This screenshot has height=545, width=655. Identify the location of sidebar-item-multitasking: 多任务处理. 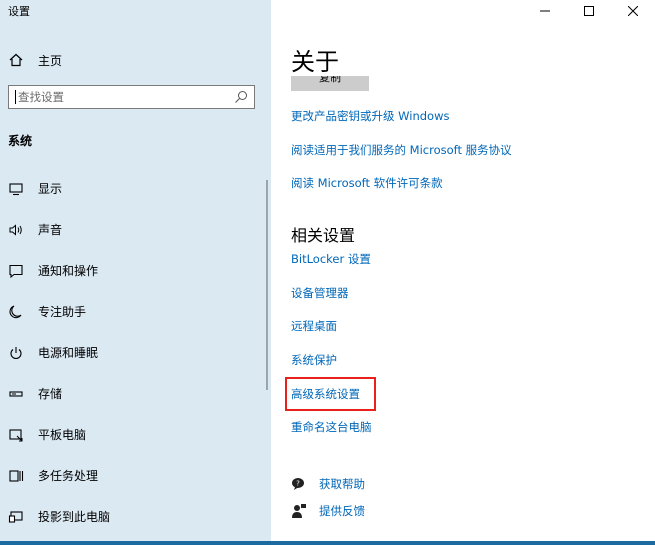
(135, 475).